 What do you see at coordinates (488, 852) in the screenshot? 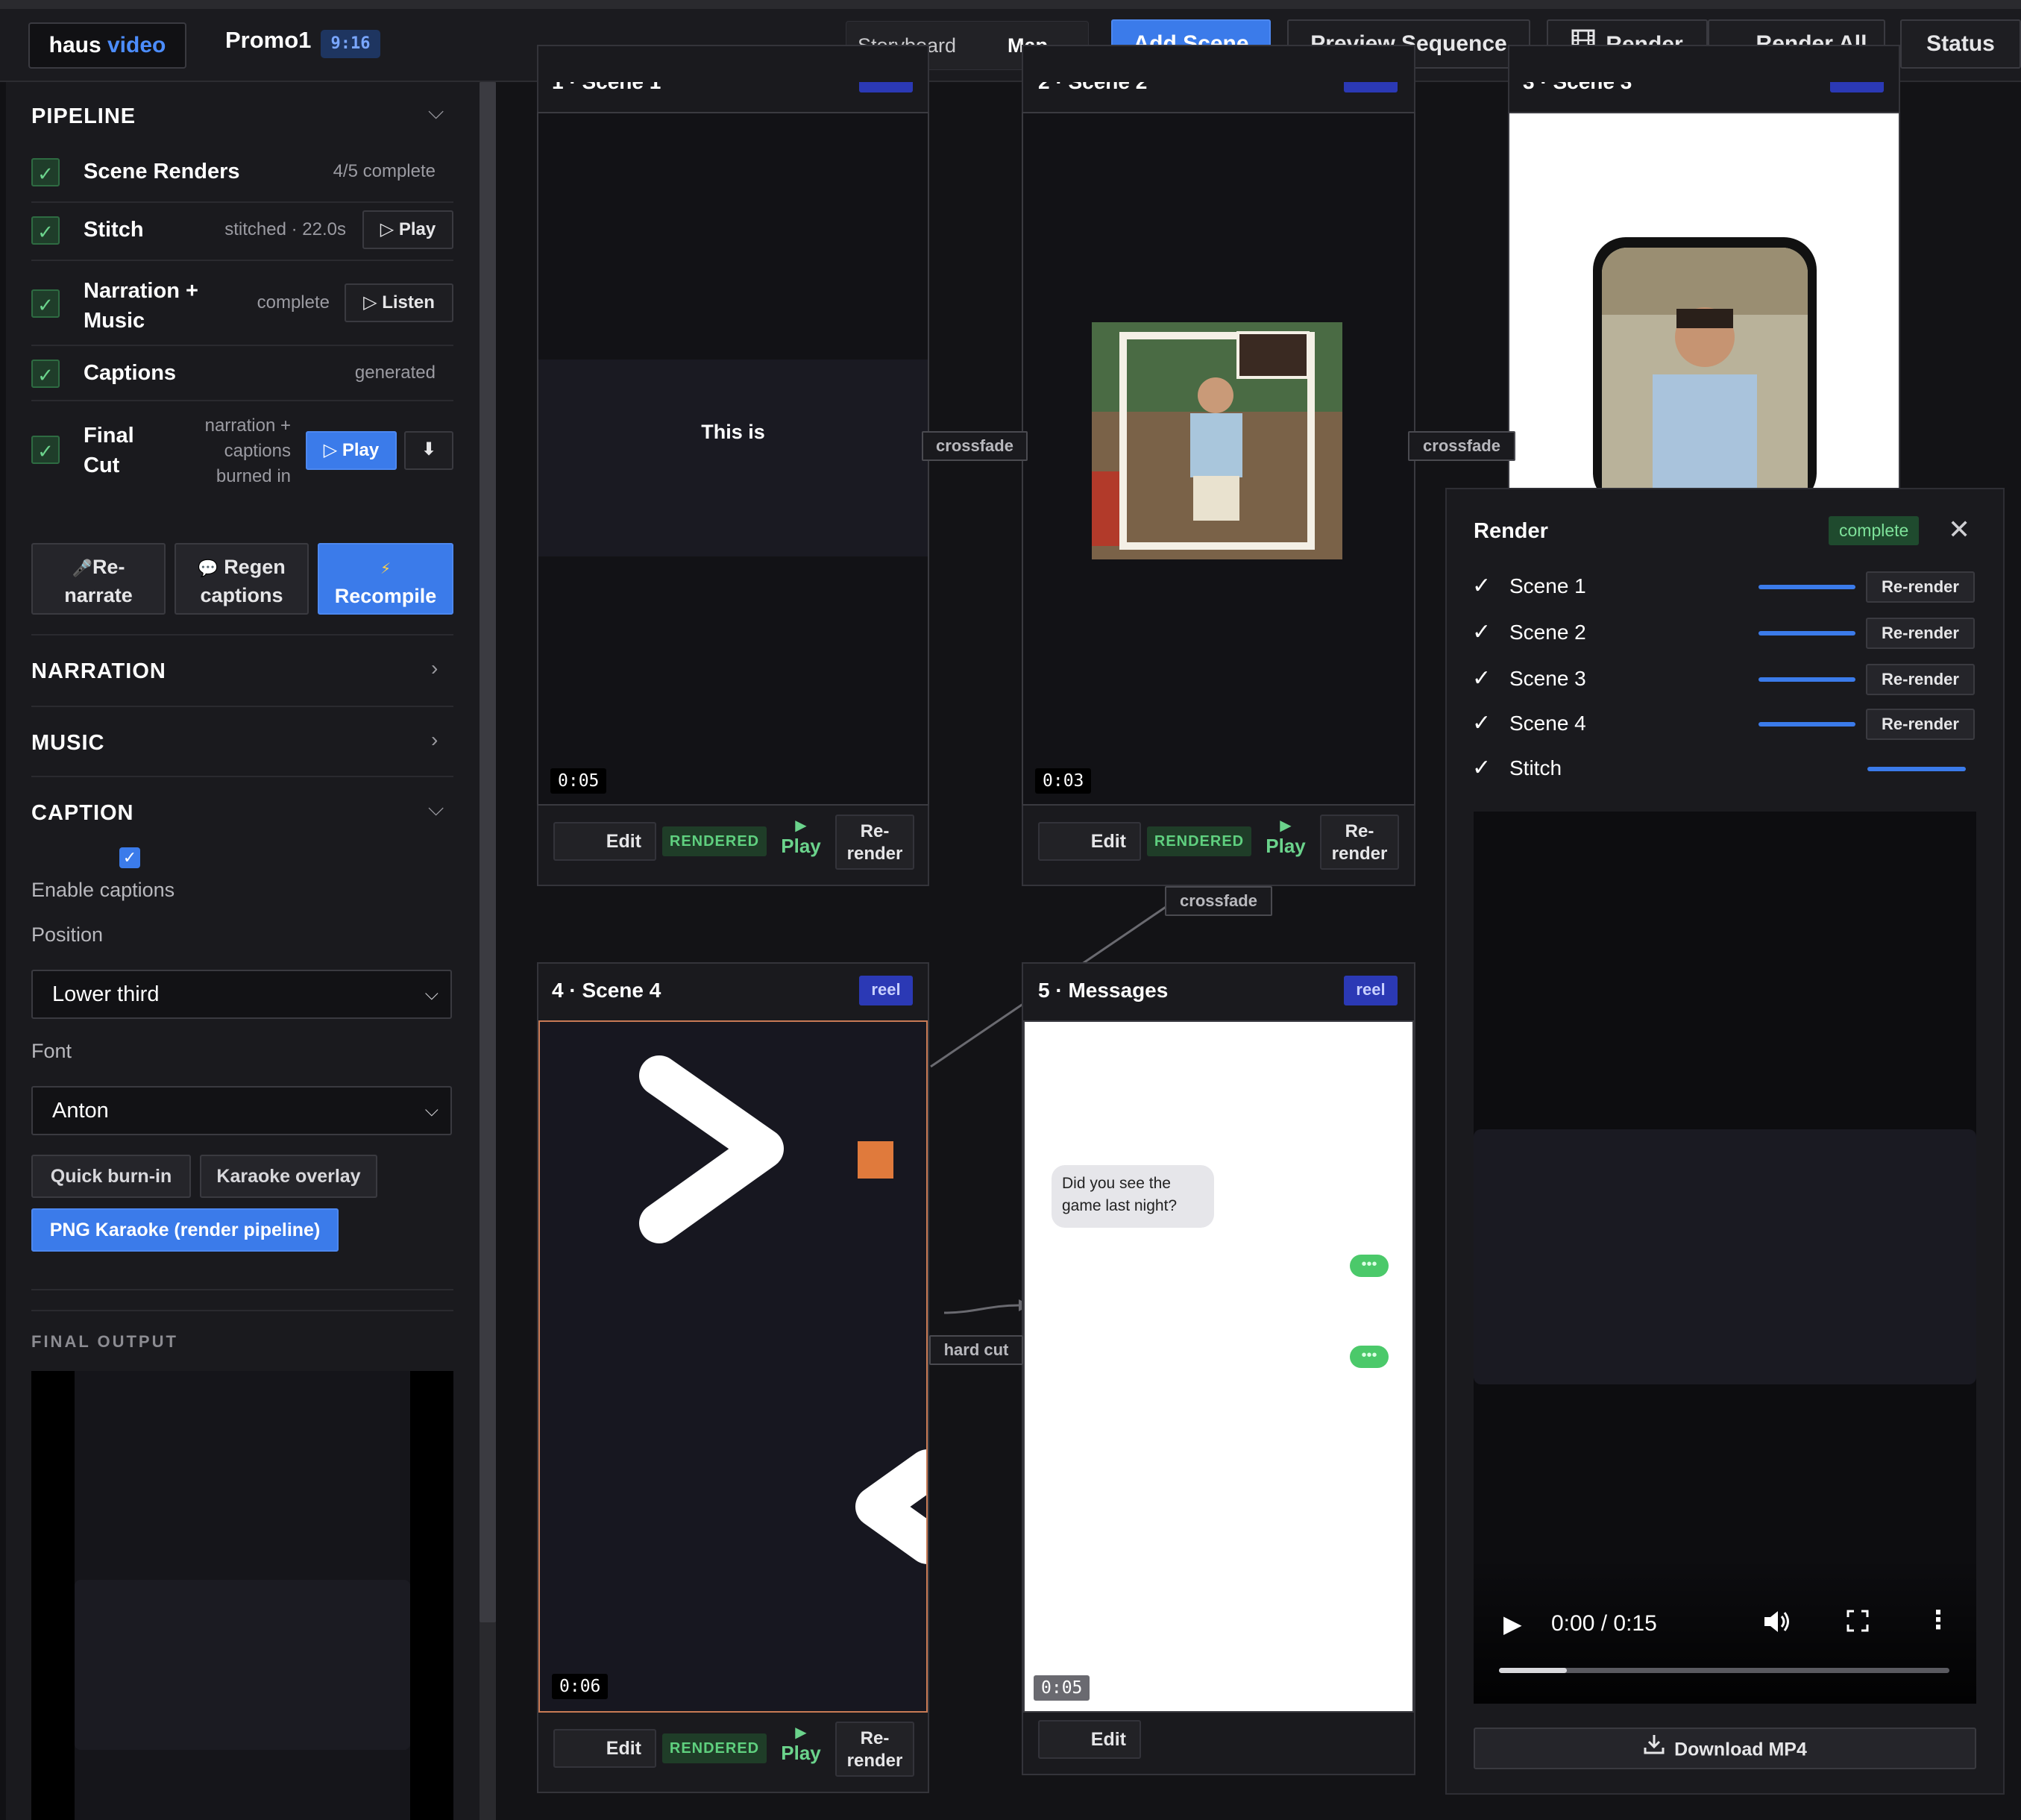
I see `left-panel-scroll-thumb` at bounding box center [488, 852].